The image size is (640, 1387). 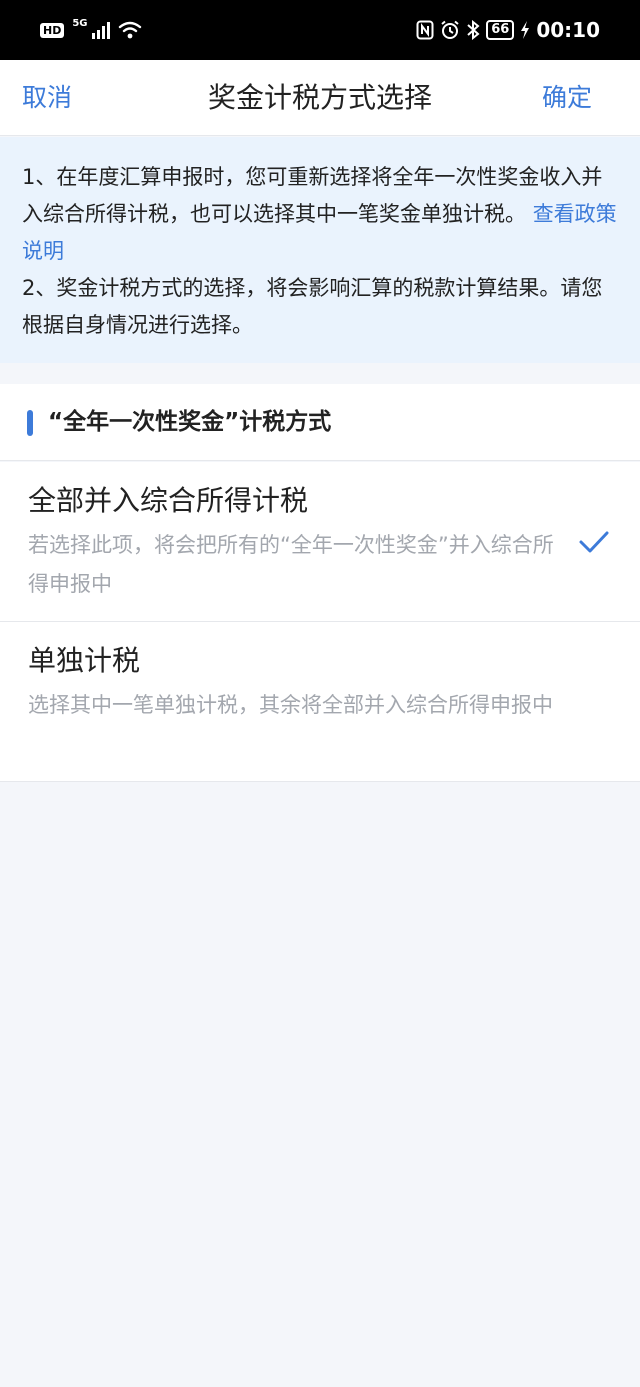 What do you see at coordinates (190, 422) in the screenshot?
I see `section-title: “全年一次性奖金”计税方式` at bounding box center [190, 422].